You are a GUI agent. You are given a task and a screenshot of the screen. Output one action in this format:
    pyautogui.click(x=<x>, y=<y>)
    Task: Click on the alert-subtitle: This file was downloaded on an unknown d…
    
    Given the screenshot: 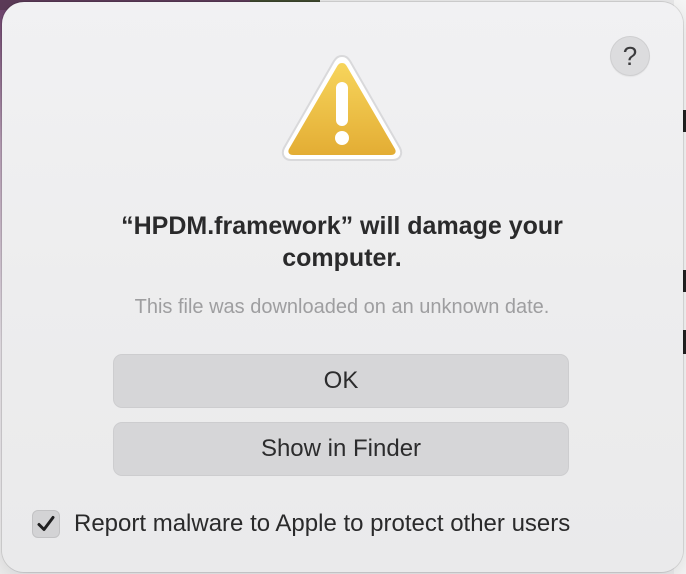 What is the action you would take?
    pyautogui.click(x=342, y=307)
    